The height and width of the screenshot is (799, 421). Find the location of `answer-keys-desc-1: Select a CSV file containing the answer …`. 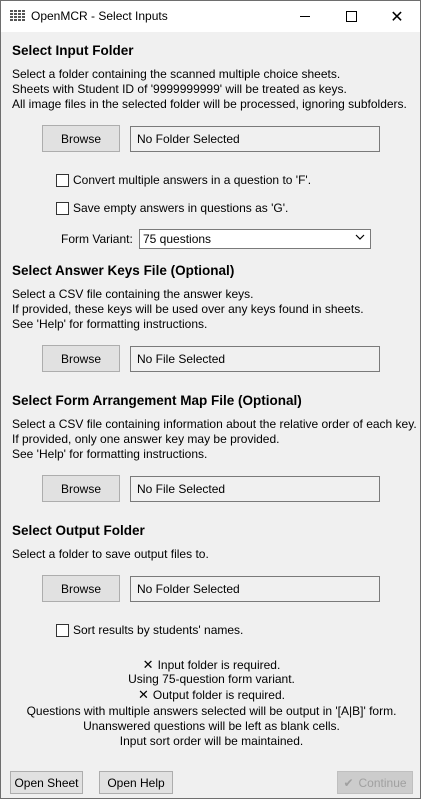

answer-keys-desc-1: Select a CSV file containing the answer … is located at coordinates (133, 294).